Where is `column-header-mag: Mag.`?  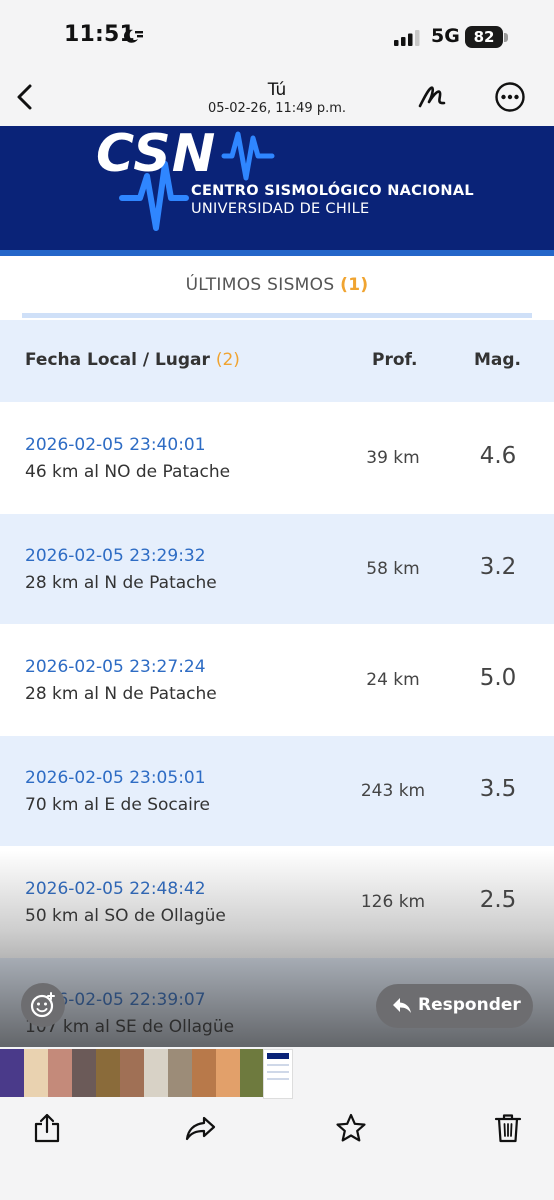
column-header-mag: Mag. is located at coordinates (498, 360).